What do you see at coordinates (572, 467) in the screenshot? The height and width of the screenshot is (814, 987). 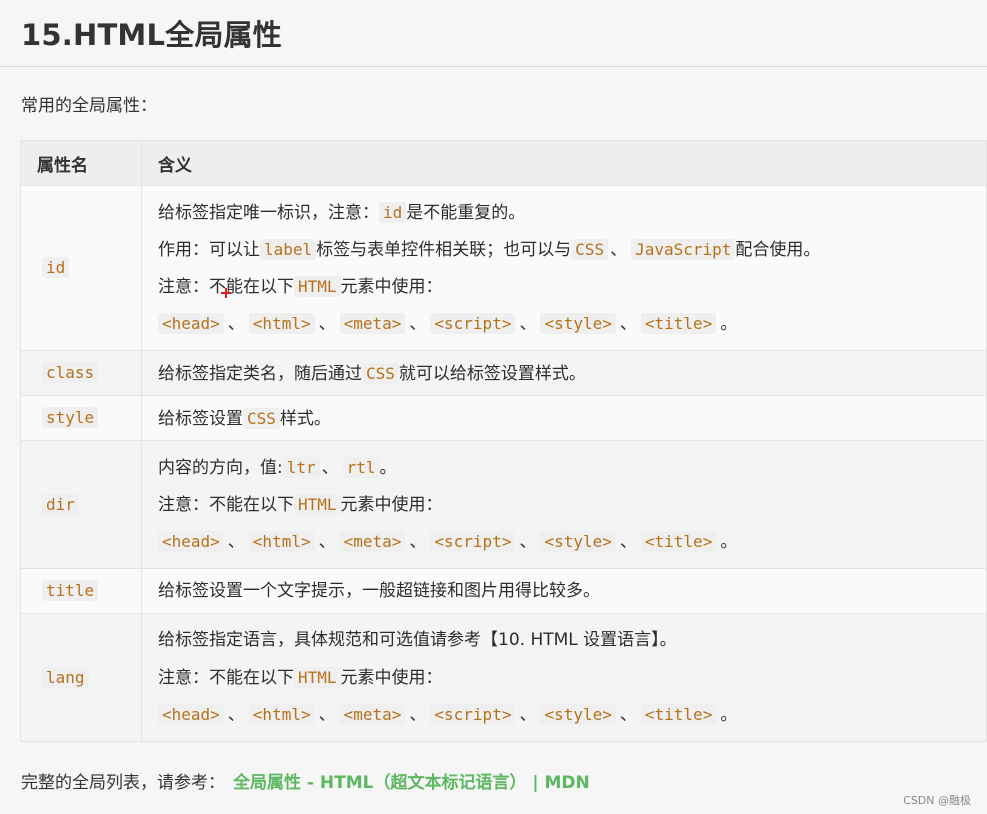 I see `desc-line: 内容的方向，值: ltr、 rtl。` at bounding box center [572, 467].